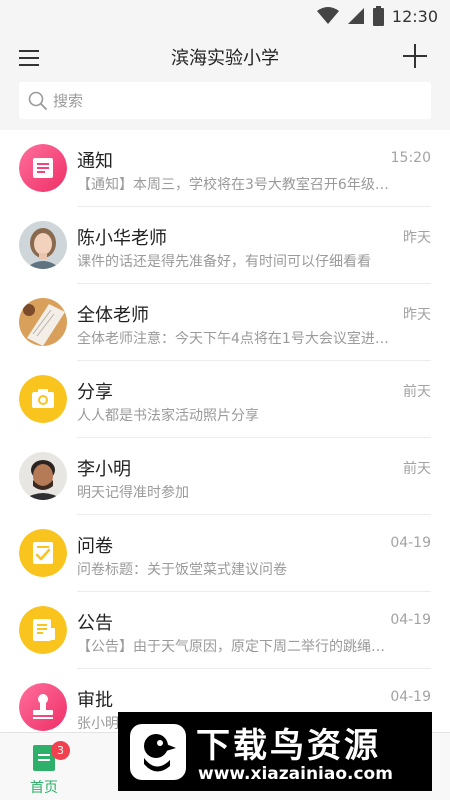  What do you see at coordinates (95, 700) in the screenshot?
I see `conversation-name: 审批` at bounding box center [95, 700].